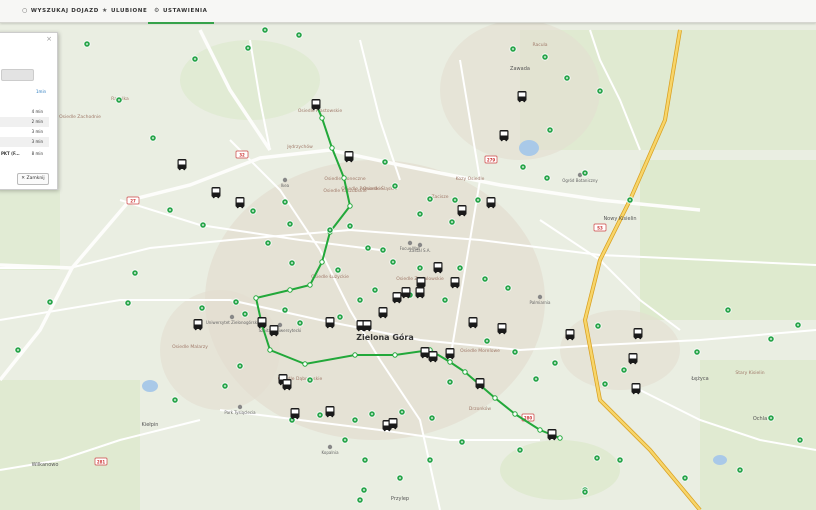 The width and height of the screenshot is (816, 510). I want to click on panel-link: 1min, so click(41, 91).